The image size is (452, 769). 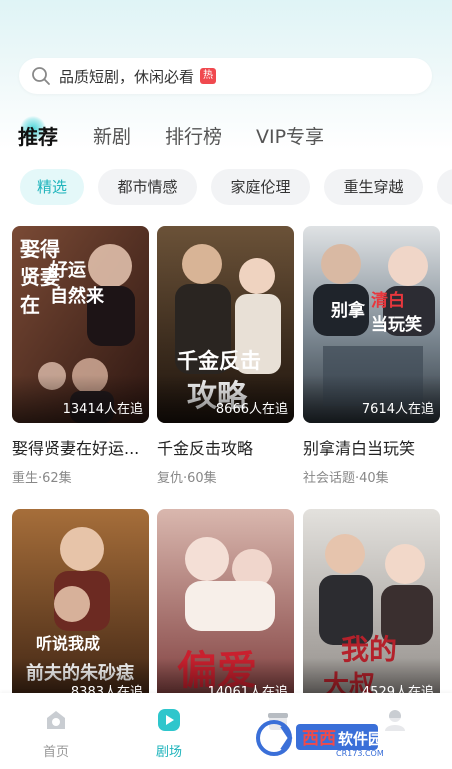 I want to click on svg-text: 娶得, so click(x=40, y=249).